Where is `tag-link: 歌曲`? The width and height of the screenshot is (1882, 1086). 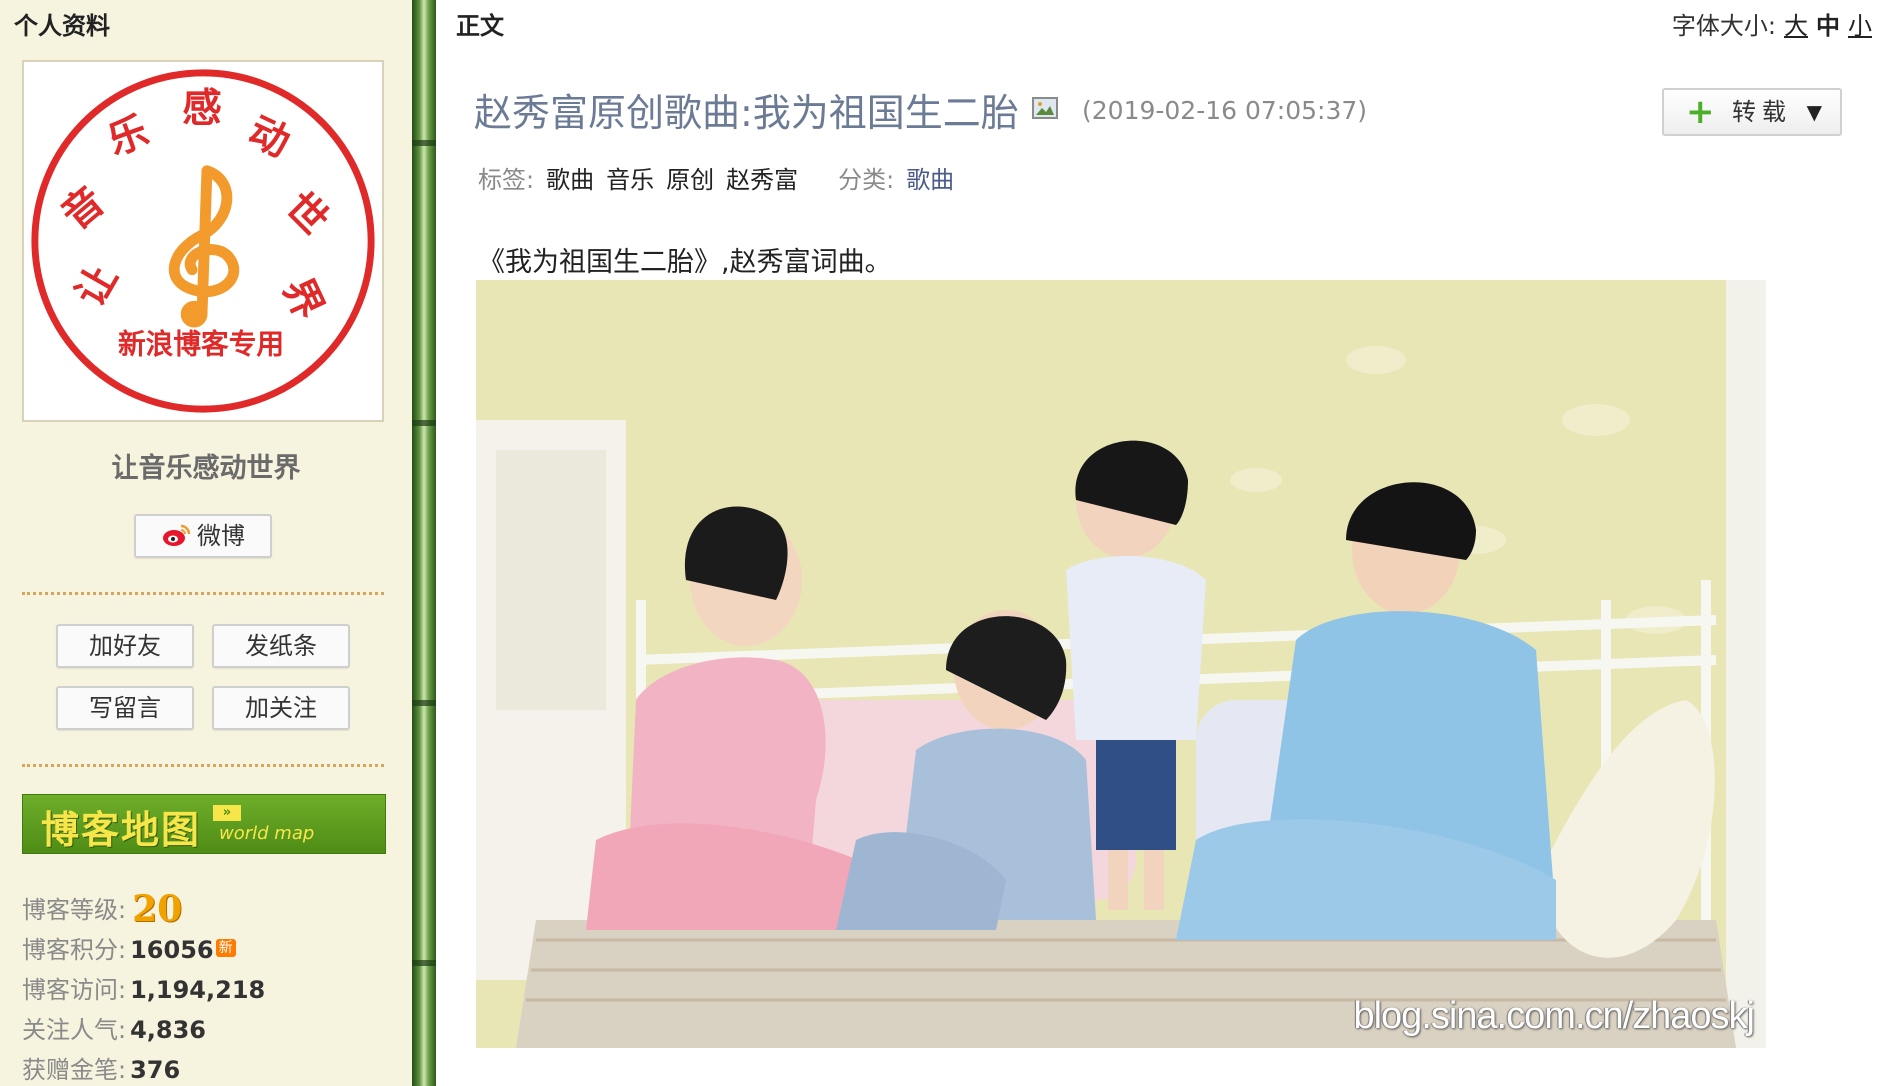
tag-link: 歌曲 is located at coordinates (570, 180).